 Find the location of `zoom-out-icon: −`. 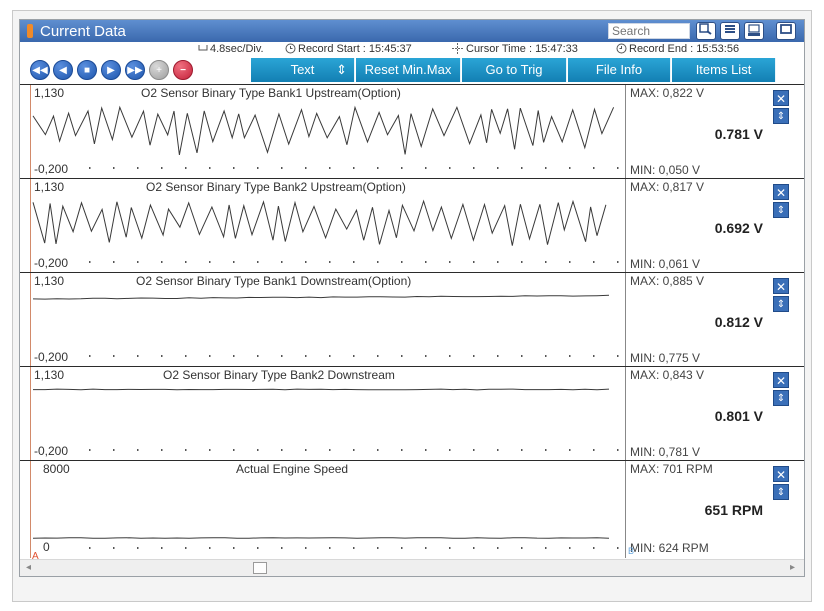

zoom-out-icon: − is located at coordinates (183, 70).